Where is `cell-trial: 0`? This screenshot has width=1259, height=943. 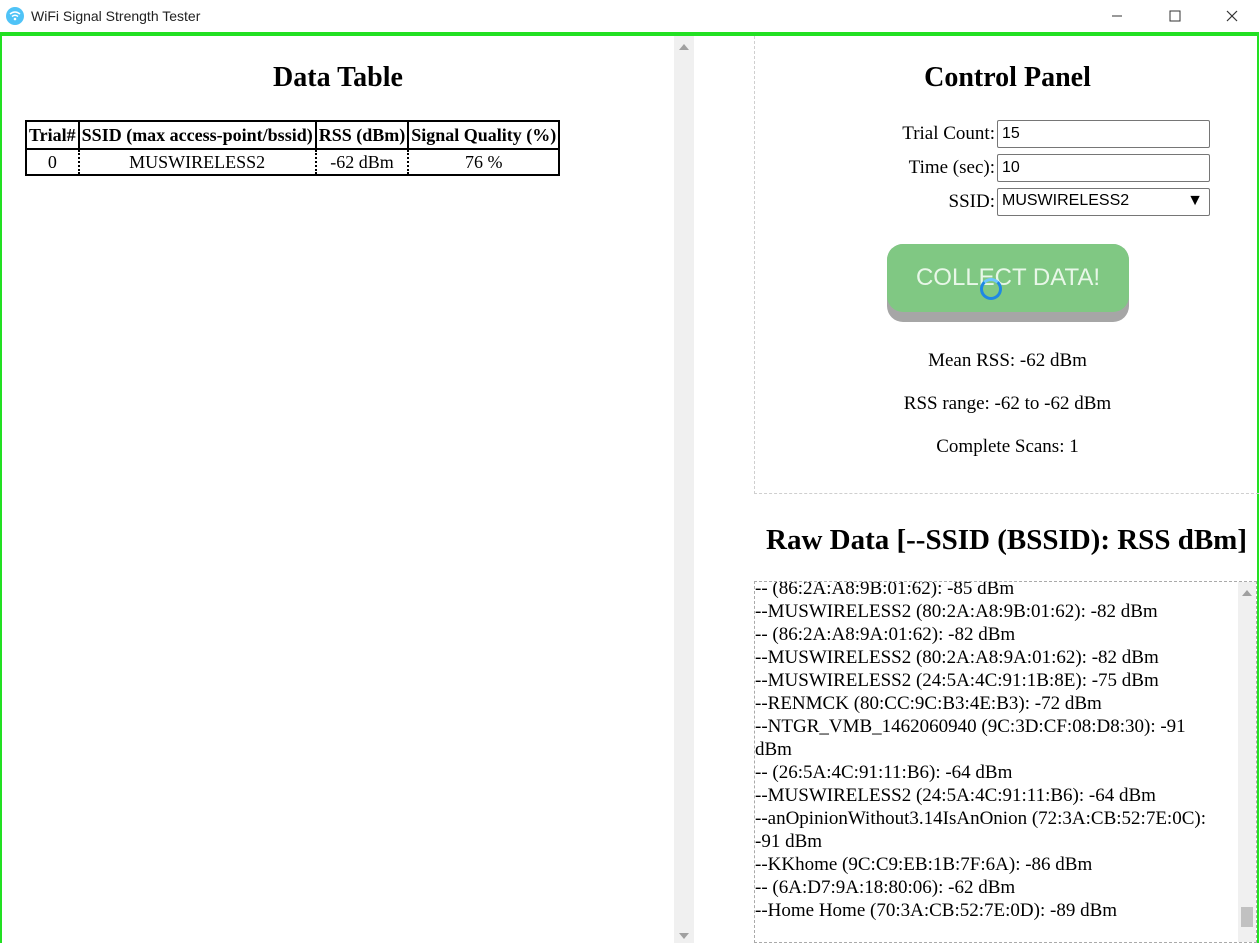
cell-trial: 0 is located at coordinates (52, 162).